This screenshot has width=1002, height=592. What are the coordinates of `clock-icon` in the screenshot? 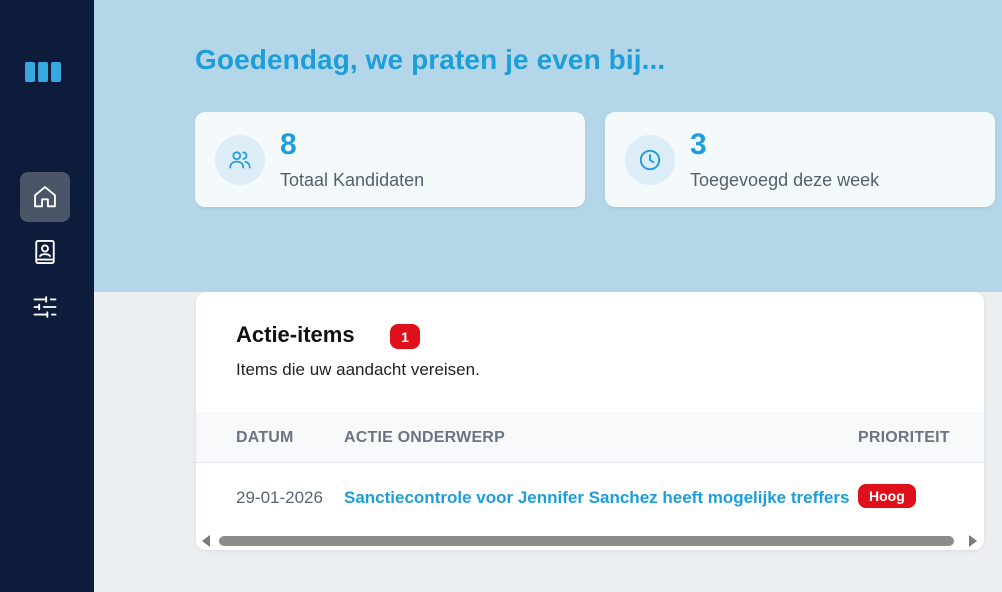 It's located at (650, 160).